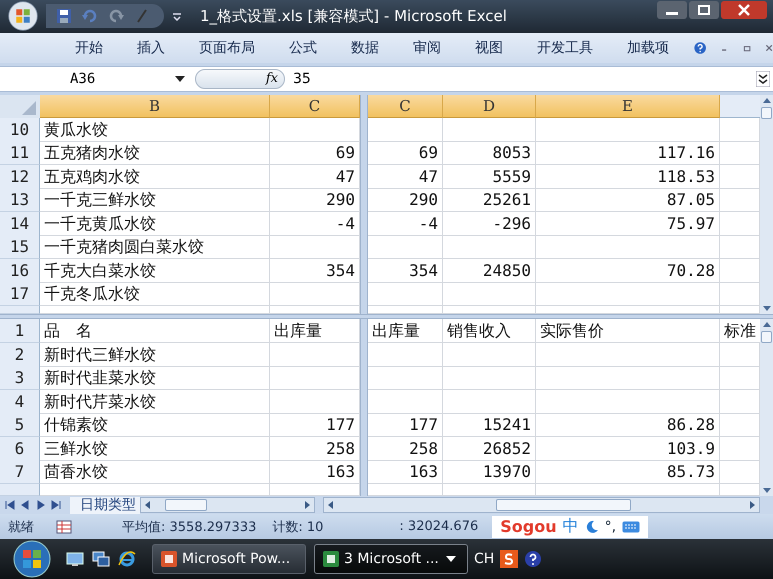 Image resolution: width=773 pixels, height=579 pixels. What do you see at coordinates (90, 16) in the screenshot?
I see `undo-icon` at bounding box center [90, 16].